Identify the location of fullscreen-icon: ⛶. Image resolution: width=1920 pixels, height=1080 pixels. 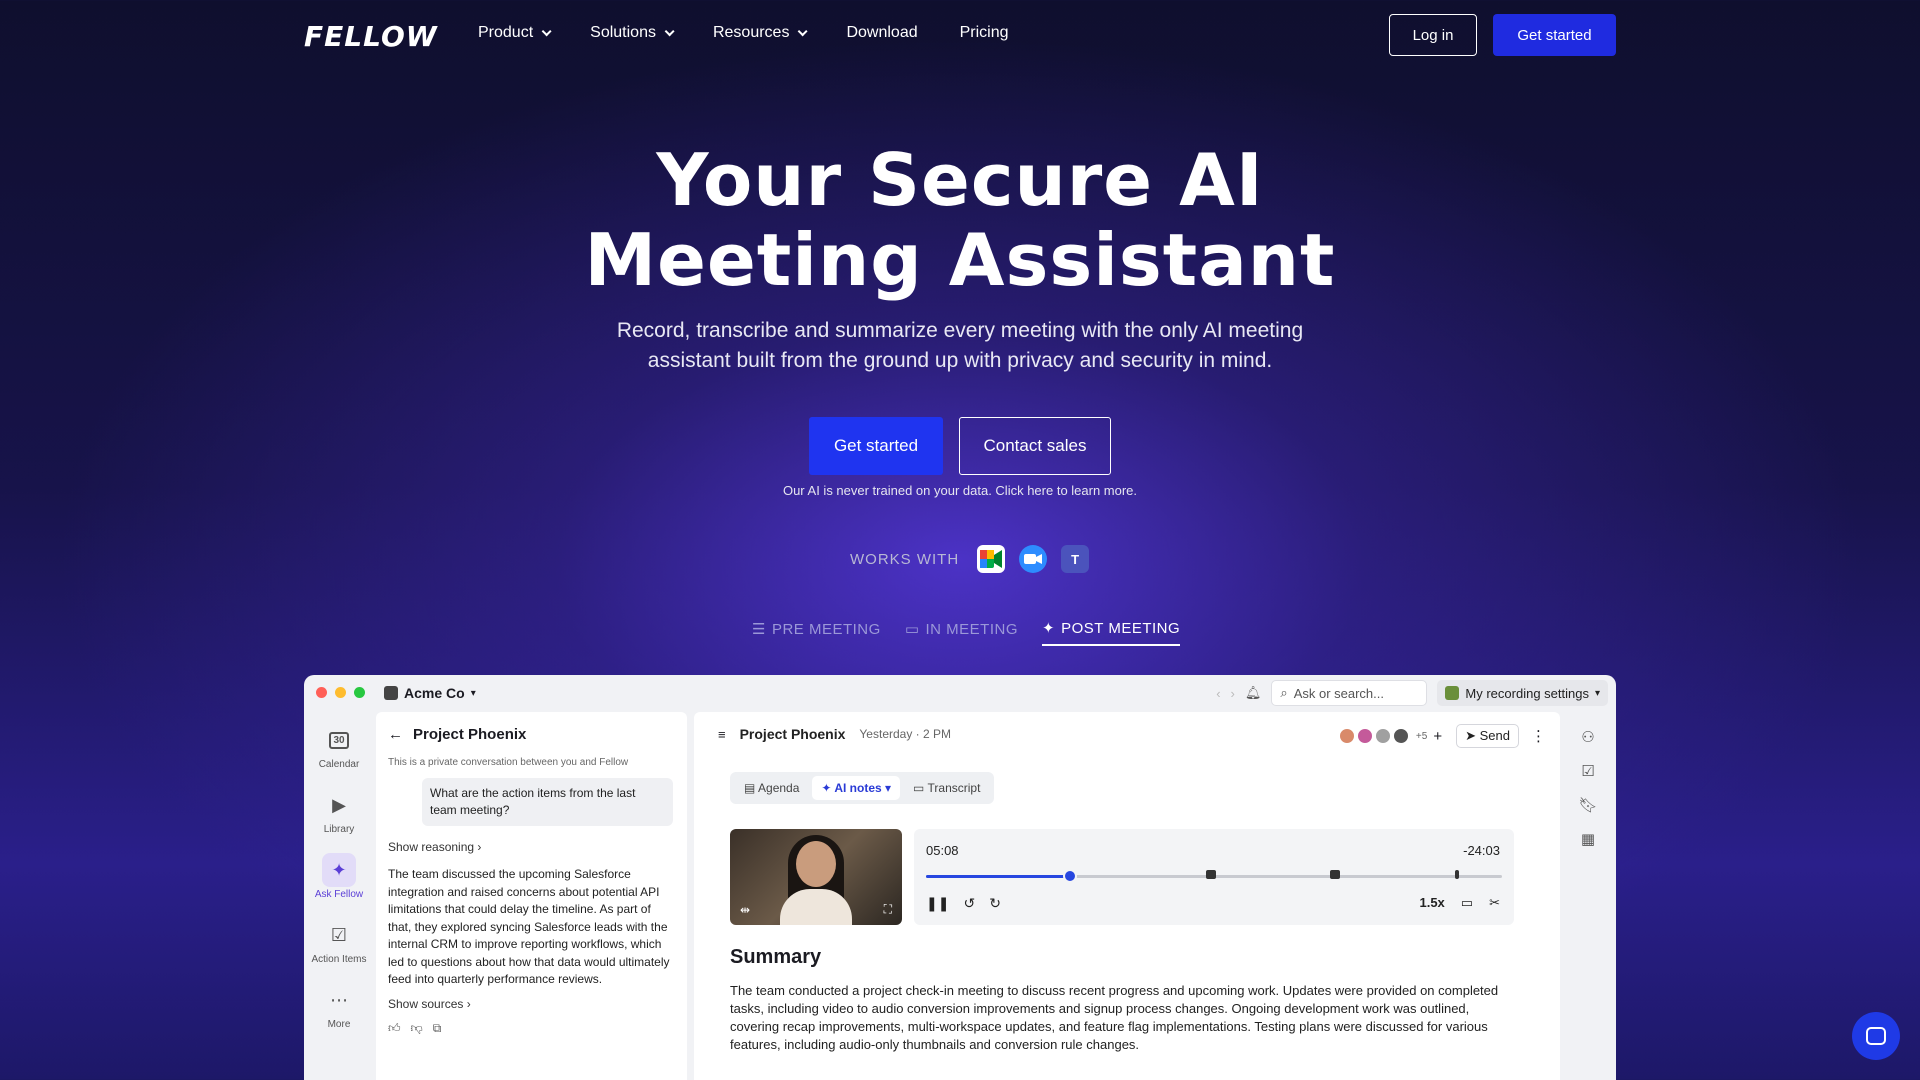
(888, 909).